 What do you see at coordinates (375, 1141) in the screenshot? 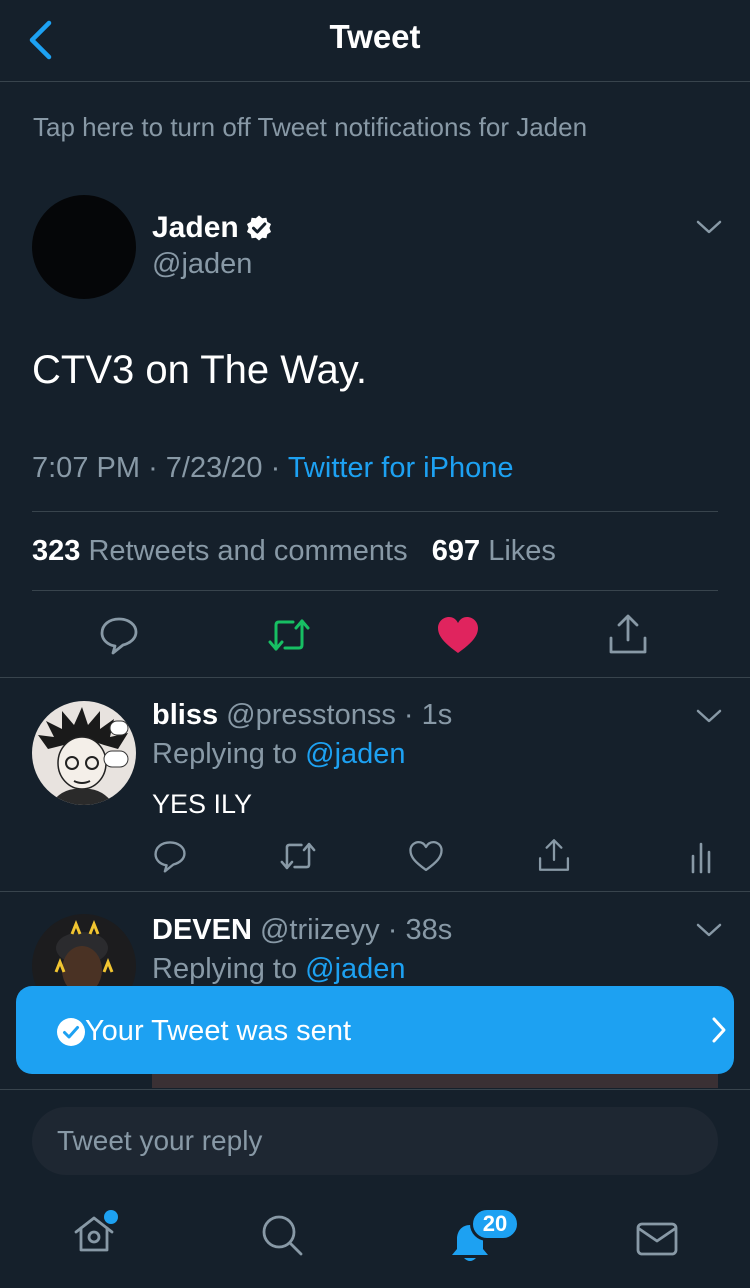
I see `reply-input` at bounding box center [375, 1141].